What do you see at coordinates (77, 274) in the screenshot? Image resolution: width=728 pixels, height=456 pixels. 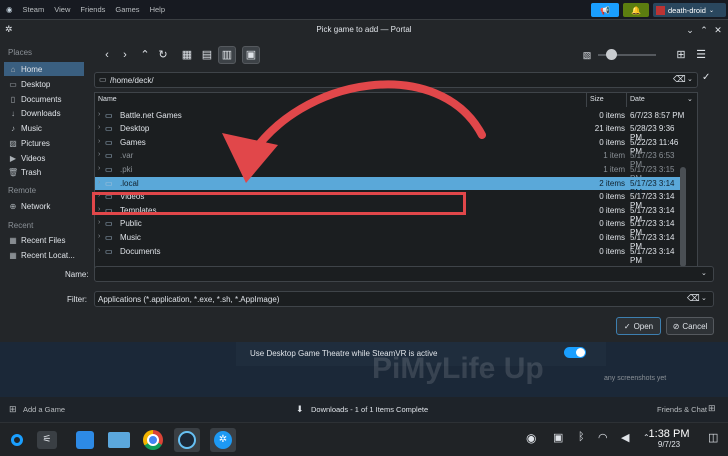 I see `name-label: Name:` at bounding box center [77, 274].